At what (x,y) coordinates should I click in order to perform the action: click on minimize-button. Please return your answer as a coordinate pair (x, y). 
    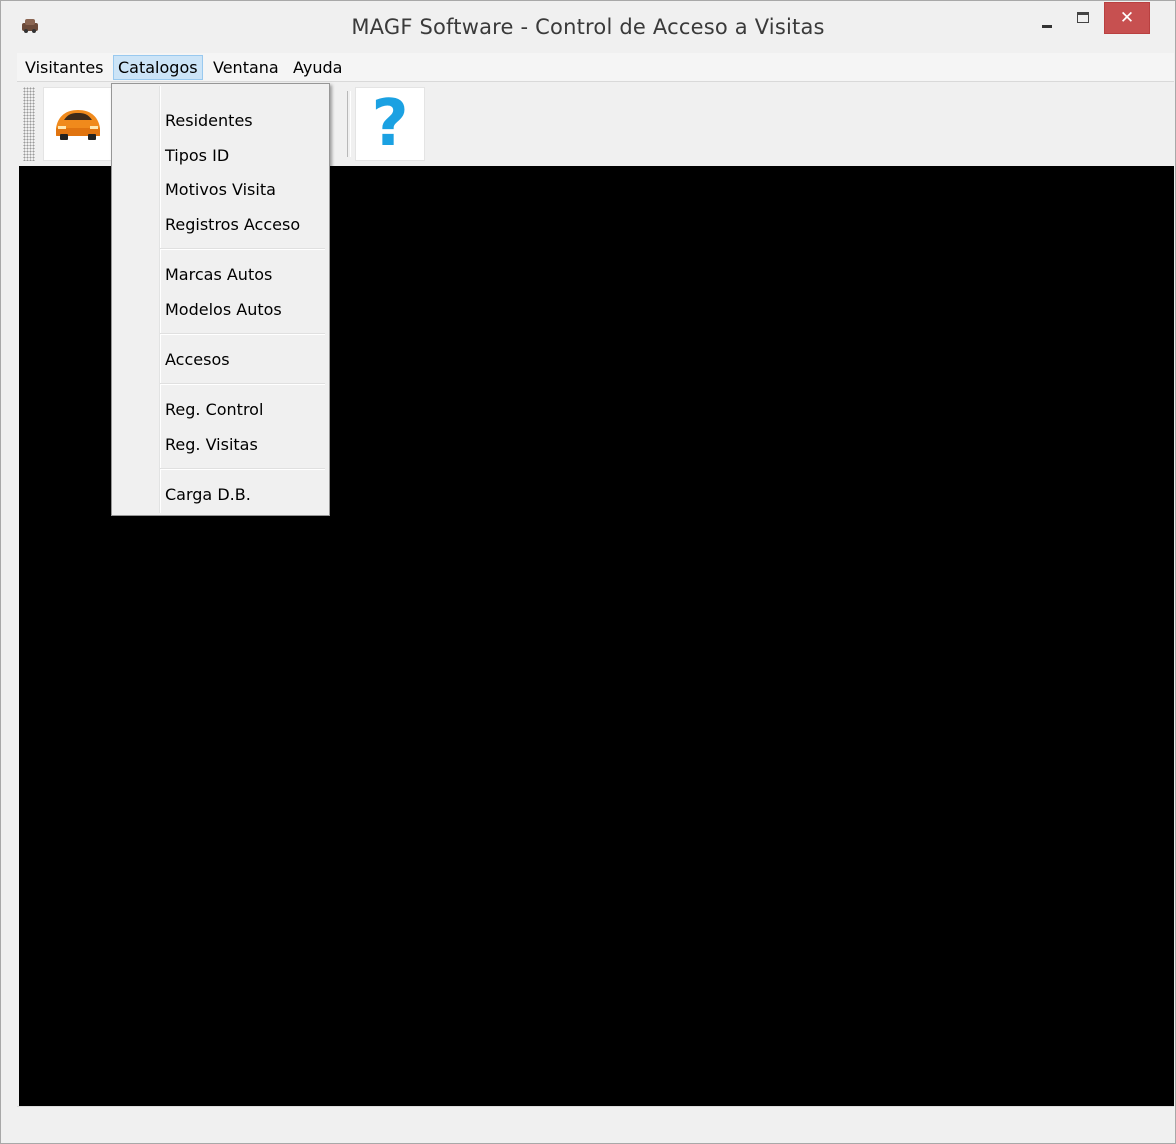
    Looking at the image, I should click on (1049, 17).